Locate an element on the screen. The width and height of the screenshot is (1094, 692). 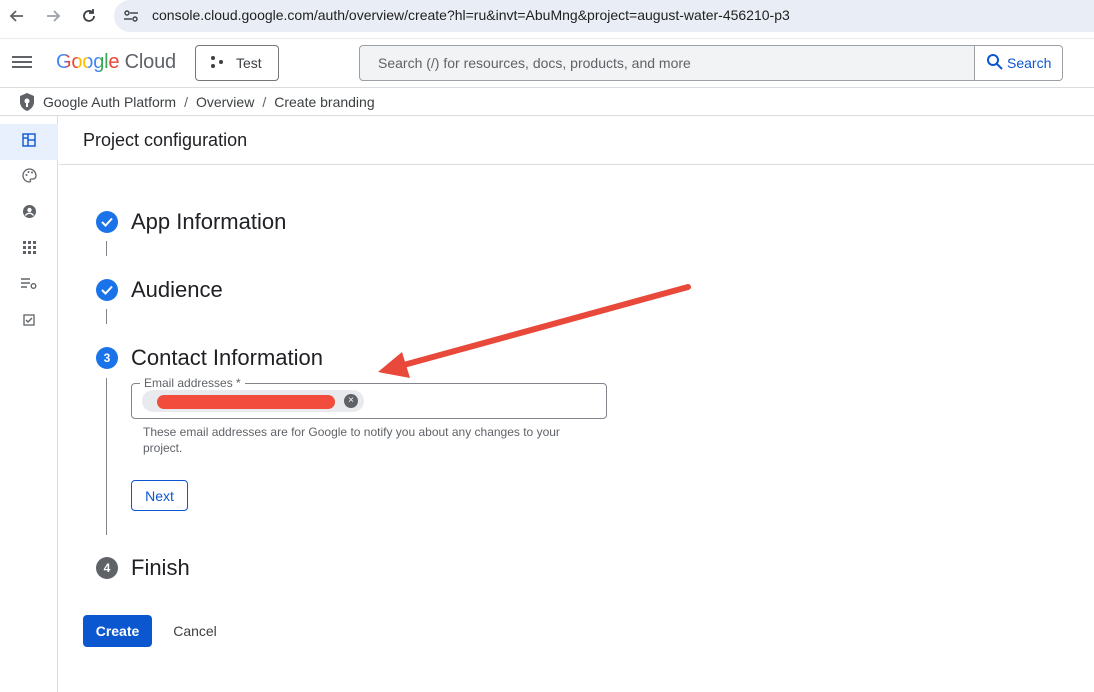
arrow-right-icon is located at coordinates (53, 16).